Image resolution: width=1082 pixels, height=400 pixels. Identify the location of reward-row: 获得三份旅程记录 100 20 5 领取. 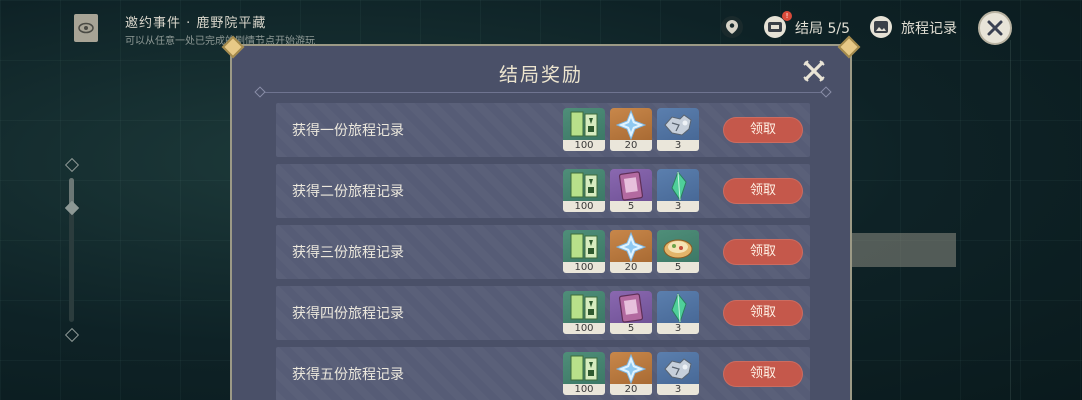
(543, 252).